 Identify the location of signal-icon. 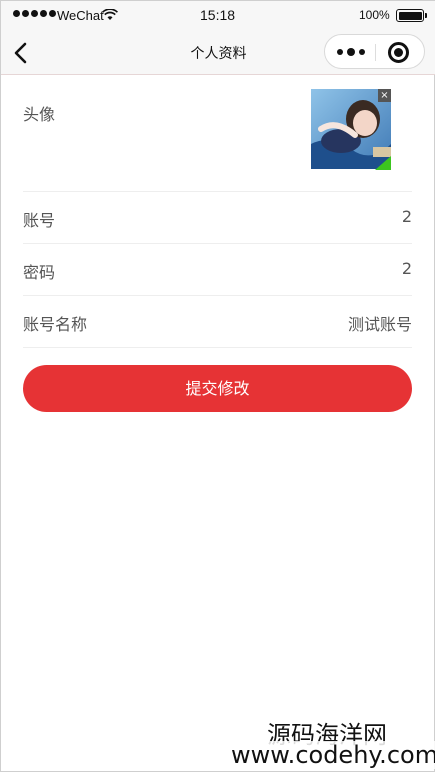
(34, 13).